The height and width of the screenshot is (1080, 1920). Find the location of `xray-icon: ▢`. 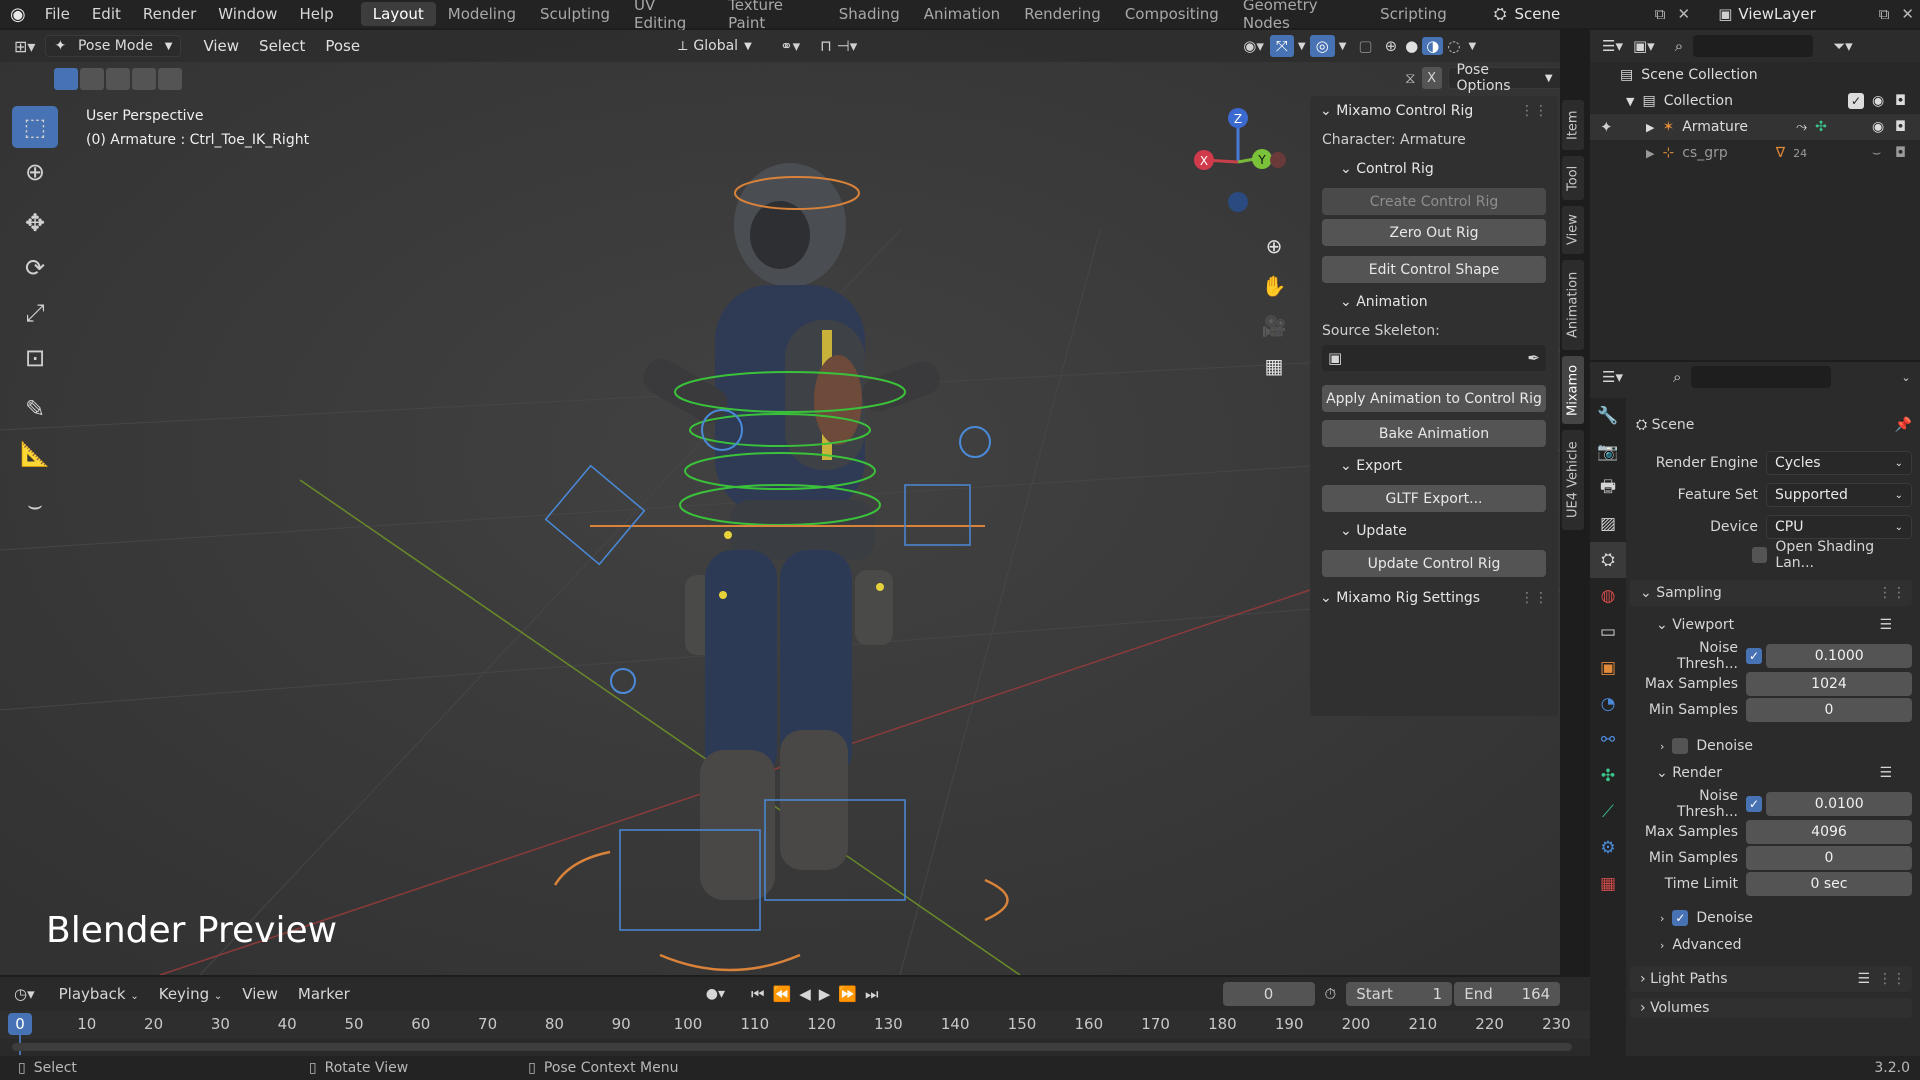

xray-icon: ▢ is located at coordinates (1365, 46).